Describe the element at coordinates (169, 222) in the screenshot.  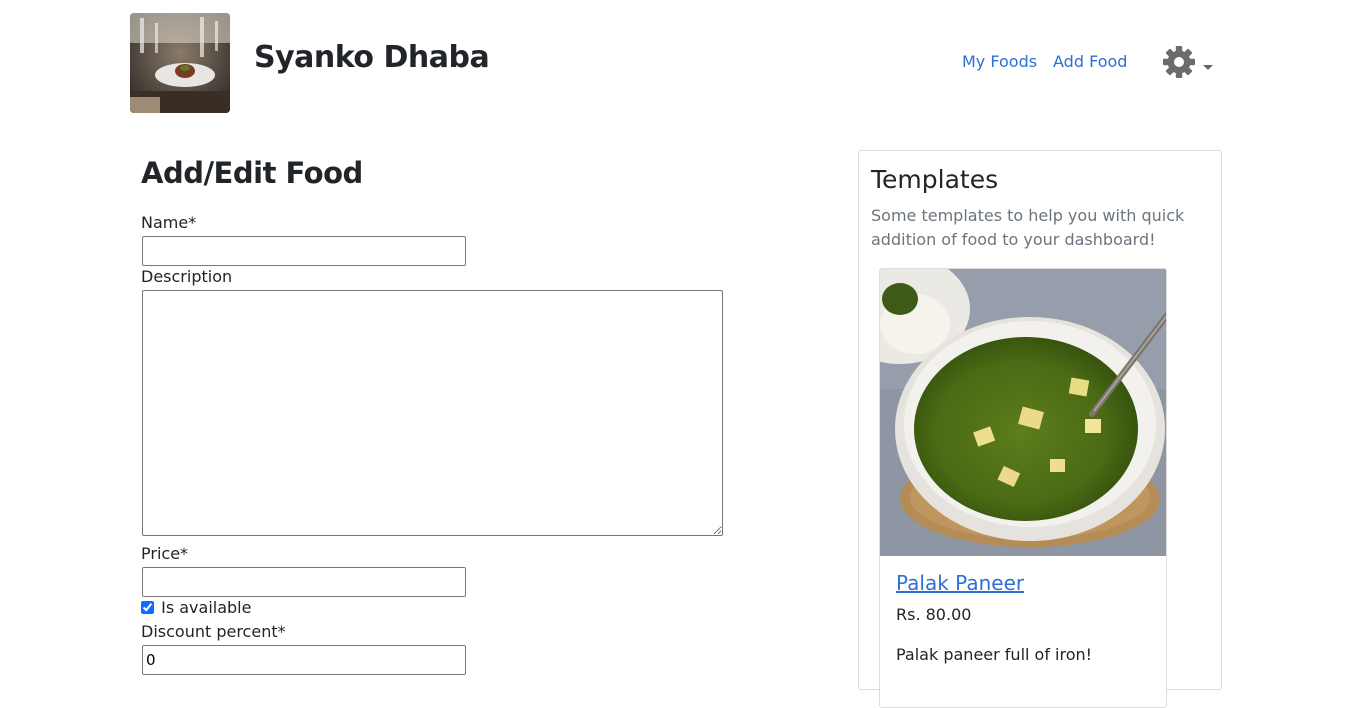
I see `name-label: Name*` at that location.